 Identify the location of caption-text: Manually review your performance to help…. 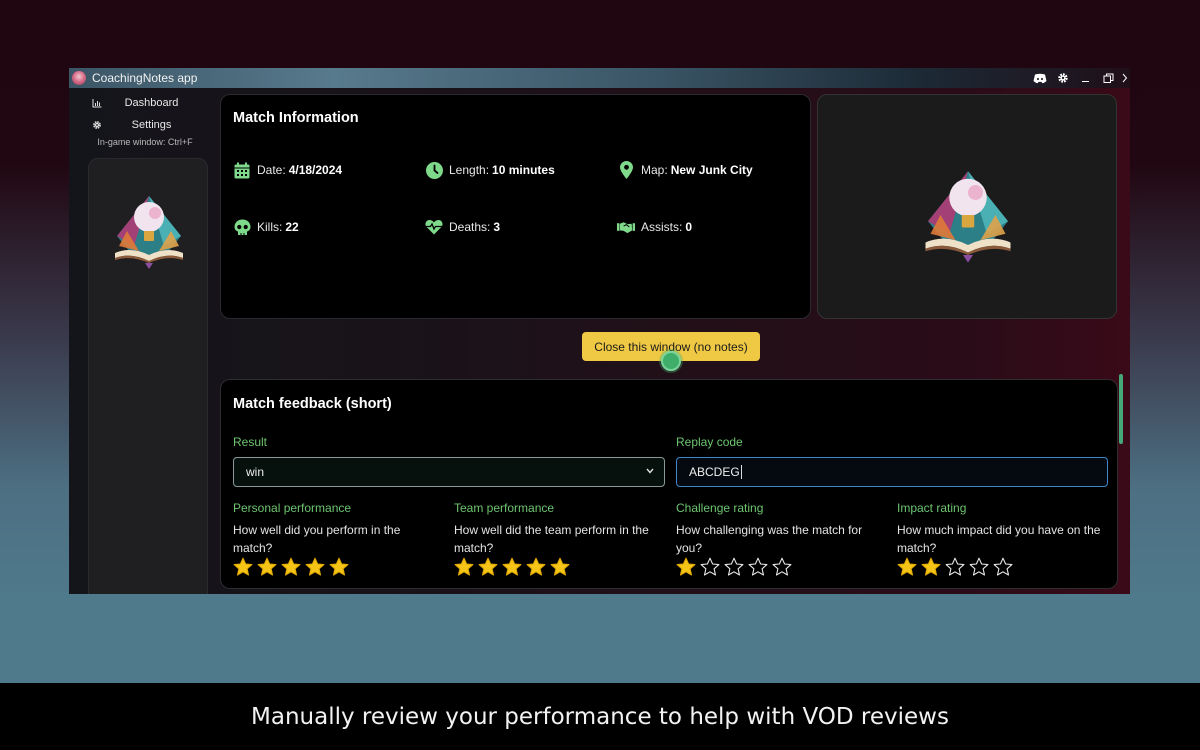
(600, 716).